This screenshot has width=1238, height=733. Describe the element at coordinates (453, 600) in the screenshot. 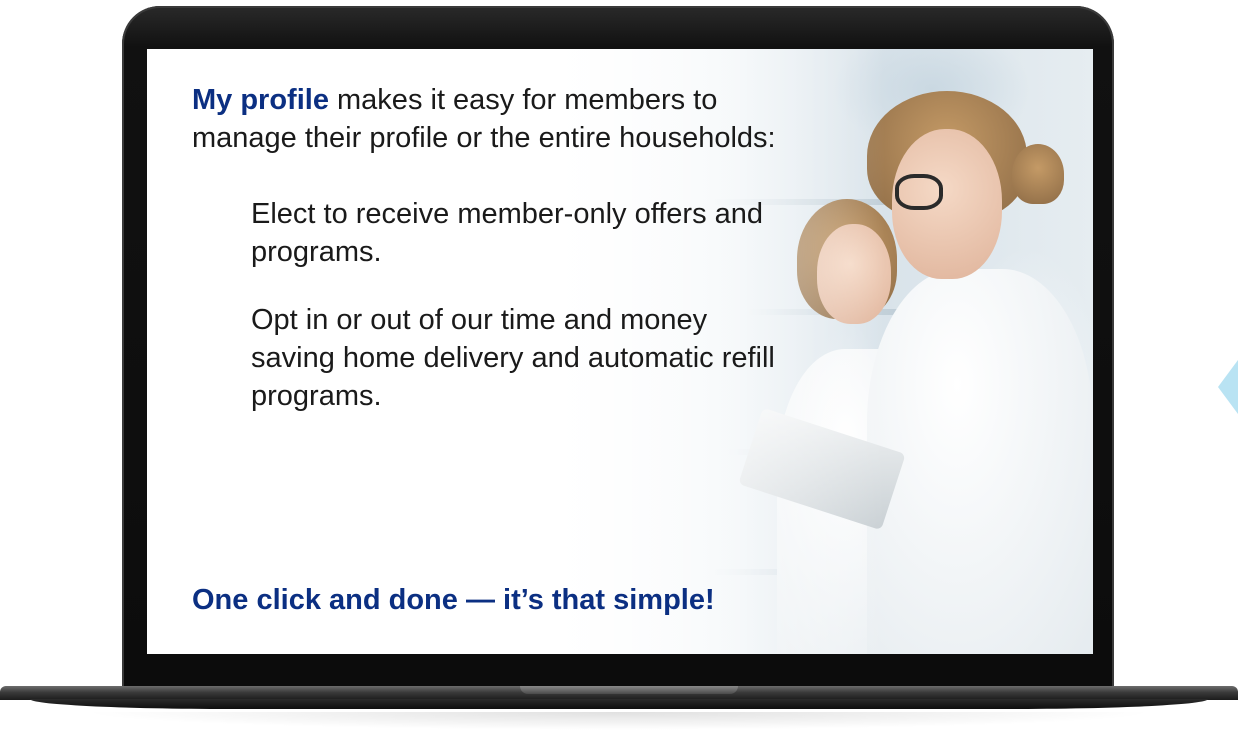

I see `closing-tagline: One click and done — it’s that simple!` at that location.